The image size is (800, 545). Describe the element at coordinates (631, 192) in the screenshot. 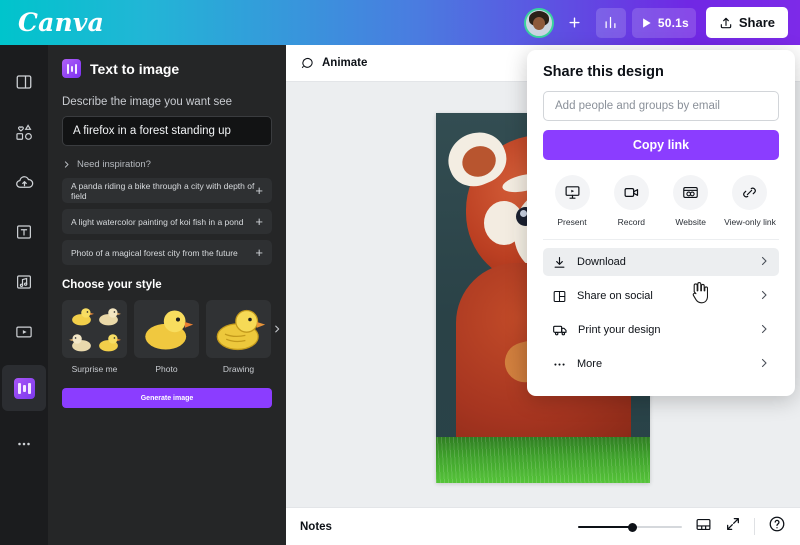

I see `record-camera-icon` at that location.